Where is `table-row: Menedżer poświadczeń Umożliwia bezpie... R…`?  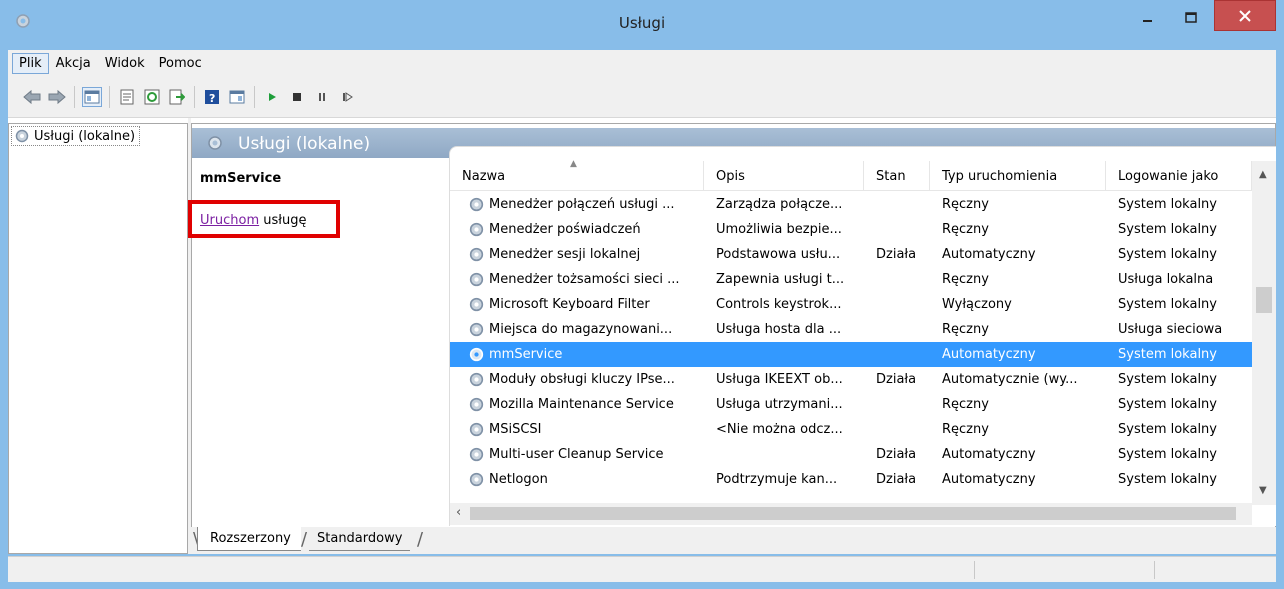
table-row: Menedżer poświadczeń Umożliwia bezpie... R… is located at coordinates (851, 229).